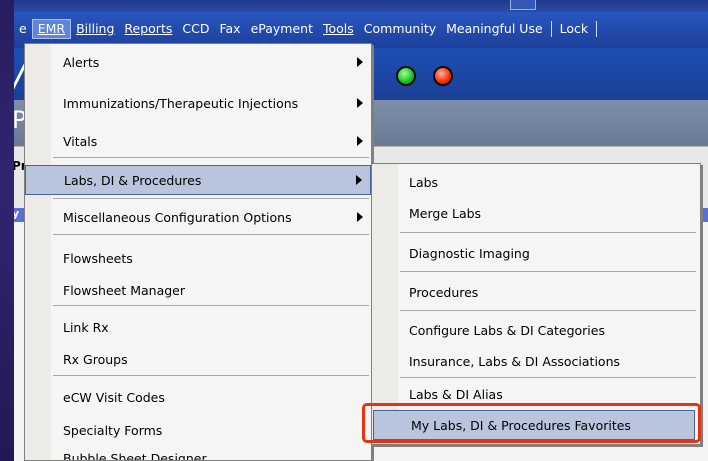 The height and width of the screenshot is (461, 708). What do you see at coordinates (445, 213) in the screenshot?
I see `submenu-item-label: Merge Labs` at bounding box center [445, 213].